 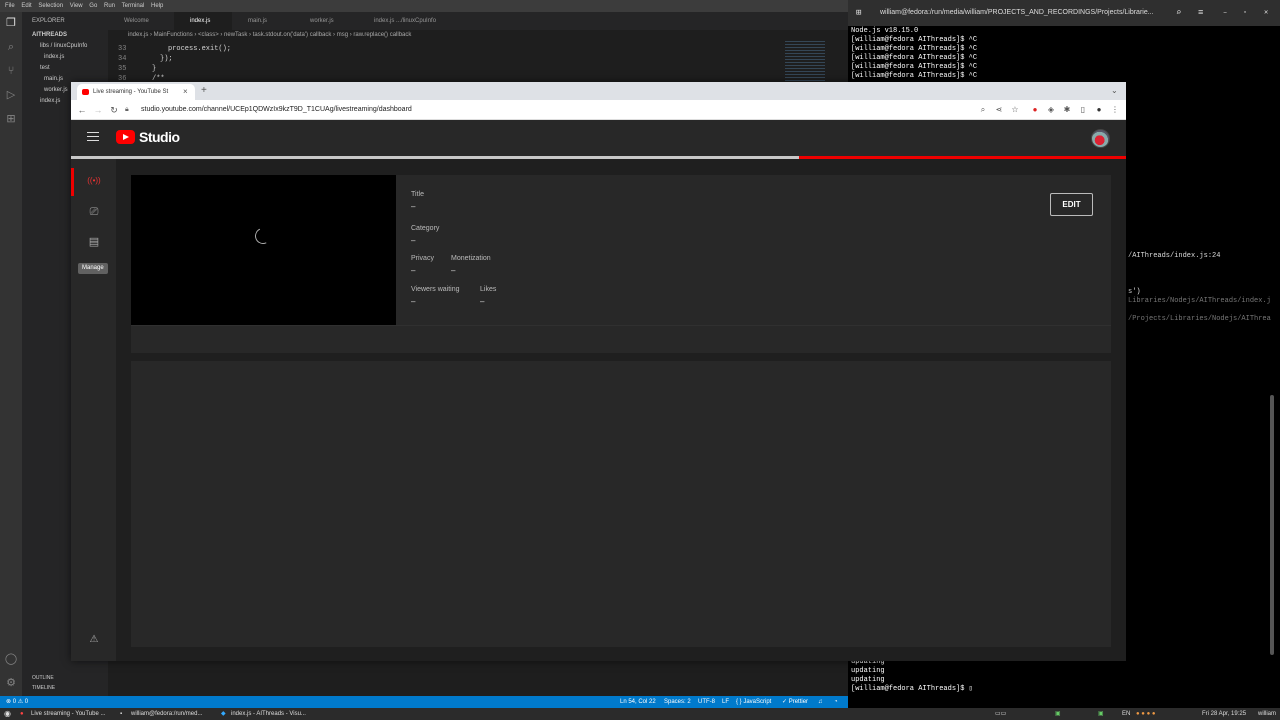 What do you see at coordinates (1071, 204) in the screenshot?
I see `edit-button: EDIT` at bounding box center [1071, 204].